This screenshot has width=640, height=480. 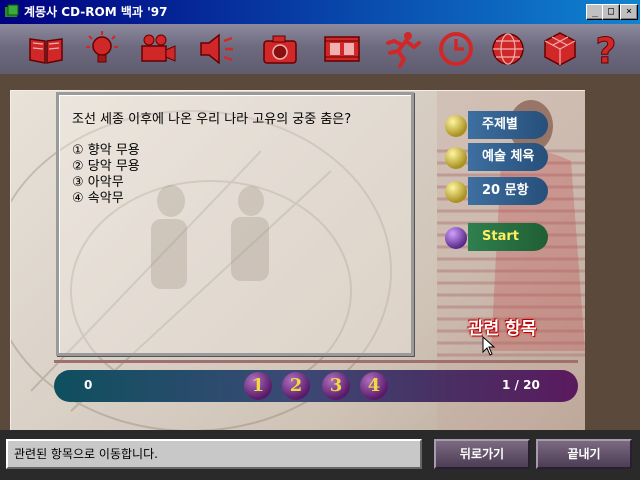 I want to click on maximize-button: □, so click(x=611, y=12).